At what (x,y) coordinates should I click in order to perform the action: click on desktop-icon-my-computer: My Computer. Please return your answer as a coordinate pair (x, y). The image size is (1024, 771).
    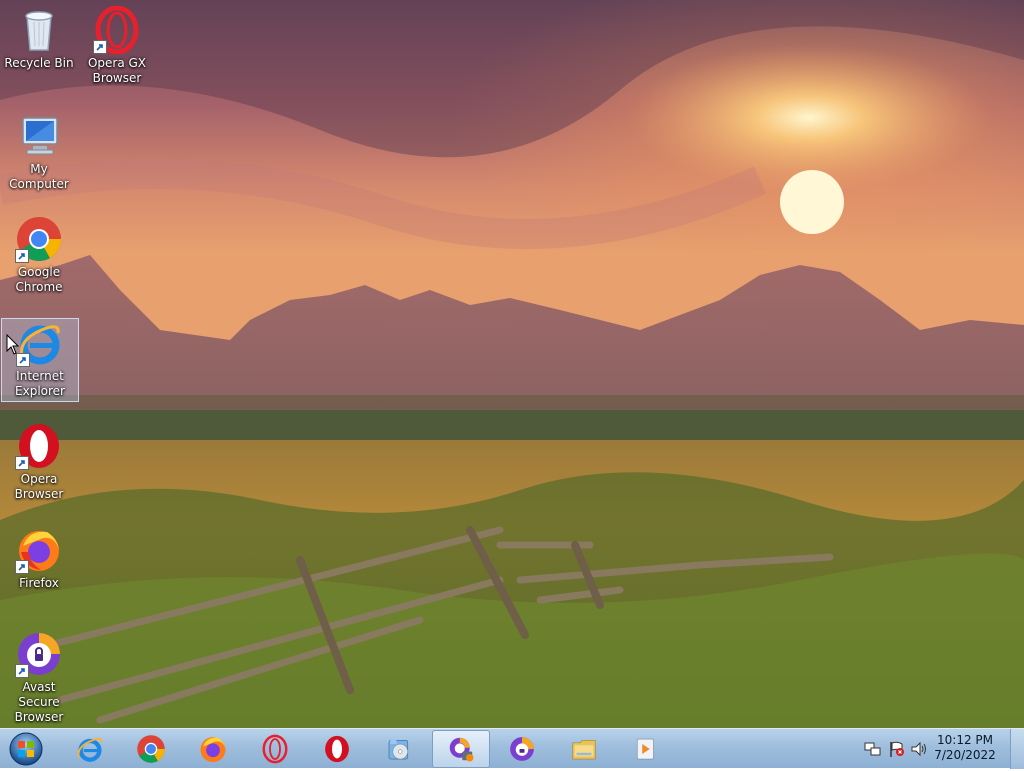
    Looking at the image, I should click on (39, 152).